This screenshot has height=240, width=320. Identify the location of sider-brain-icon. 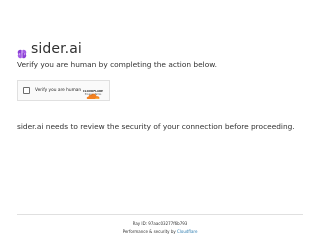
(22, 51).